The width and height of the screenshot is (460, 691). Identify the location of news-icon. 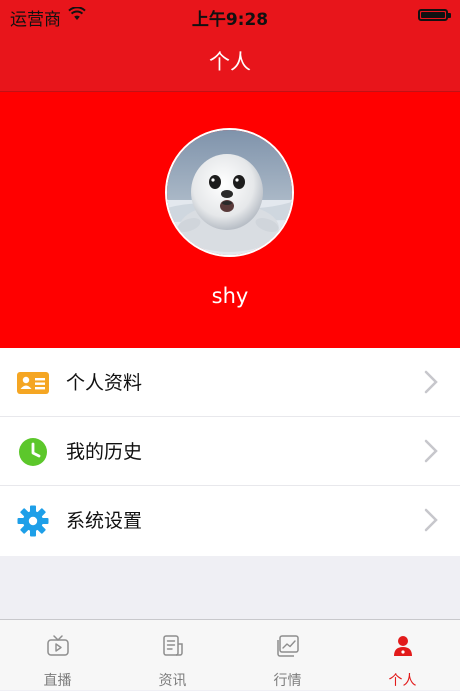
(173, 645).